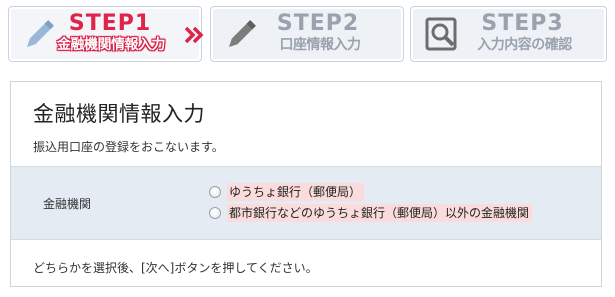 The image size is (615, 297). What do you see at coordinates (128, 147) in the screenshot?
I see `page-description: 振込用口座の登録をおこないます。` at bounding box center [128, 147].